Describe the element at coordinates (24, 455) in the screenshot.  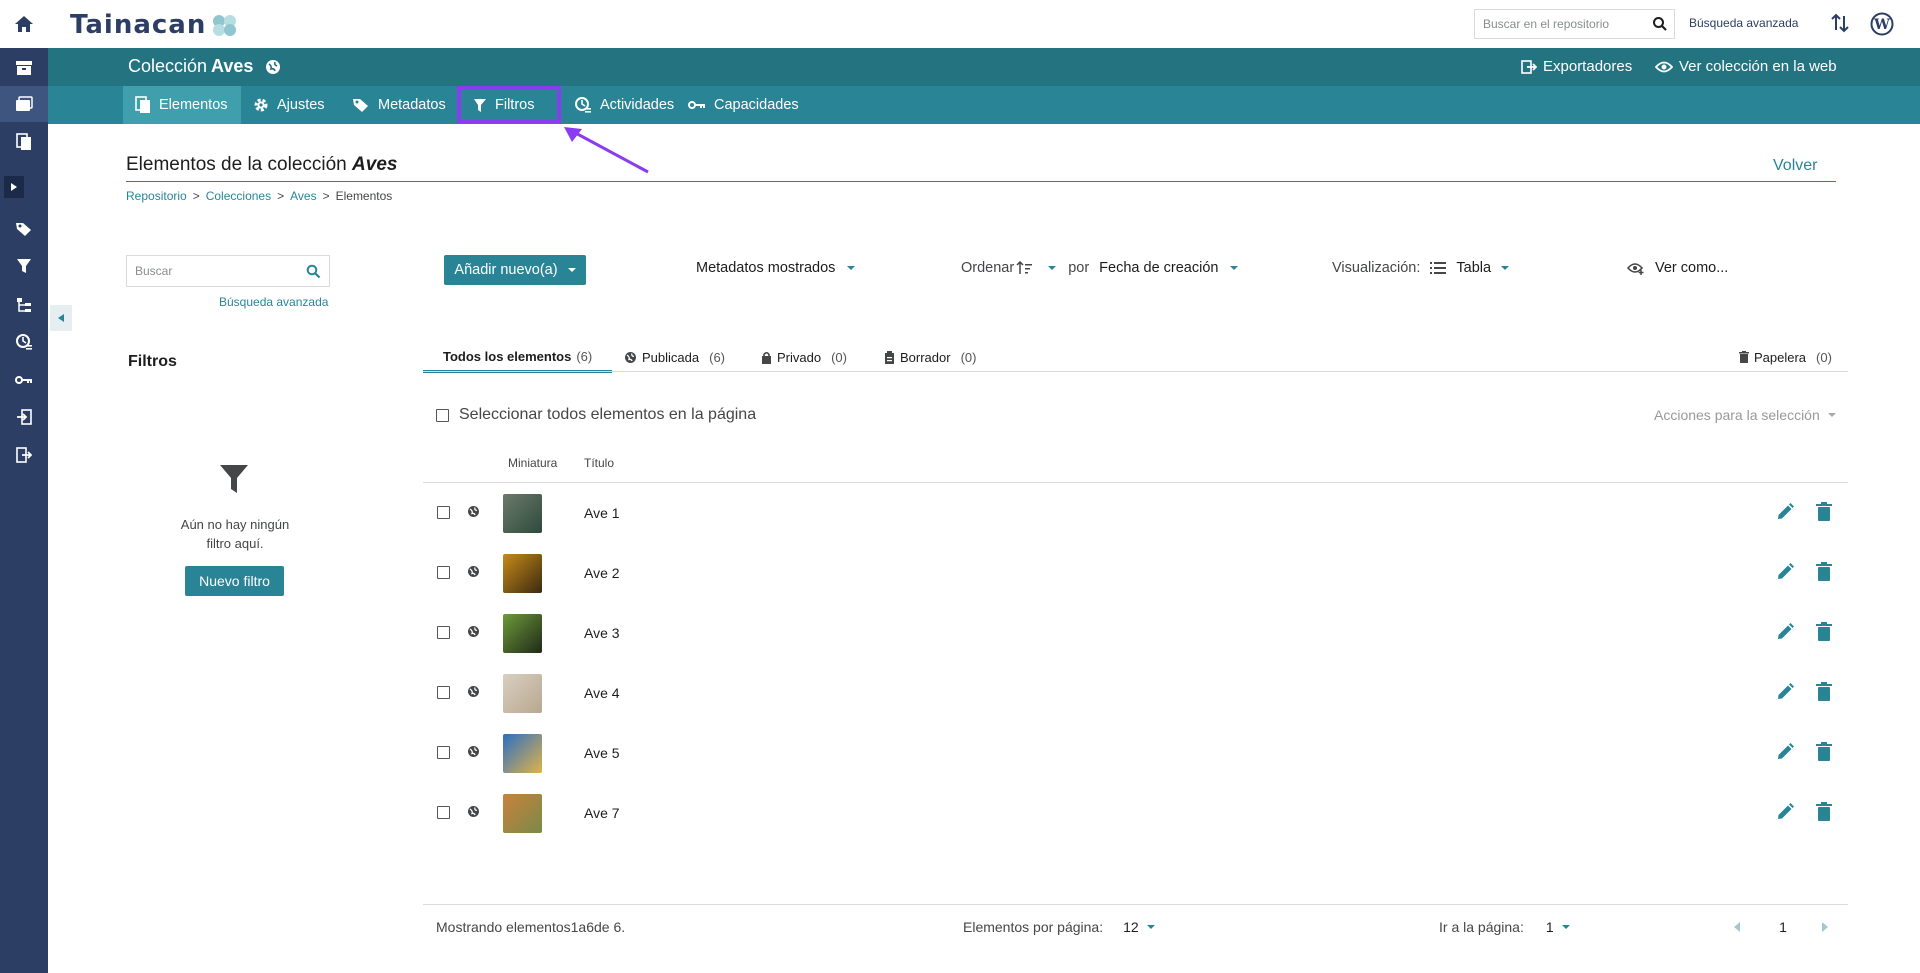
I see `rail-exporters-button` at that location.